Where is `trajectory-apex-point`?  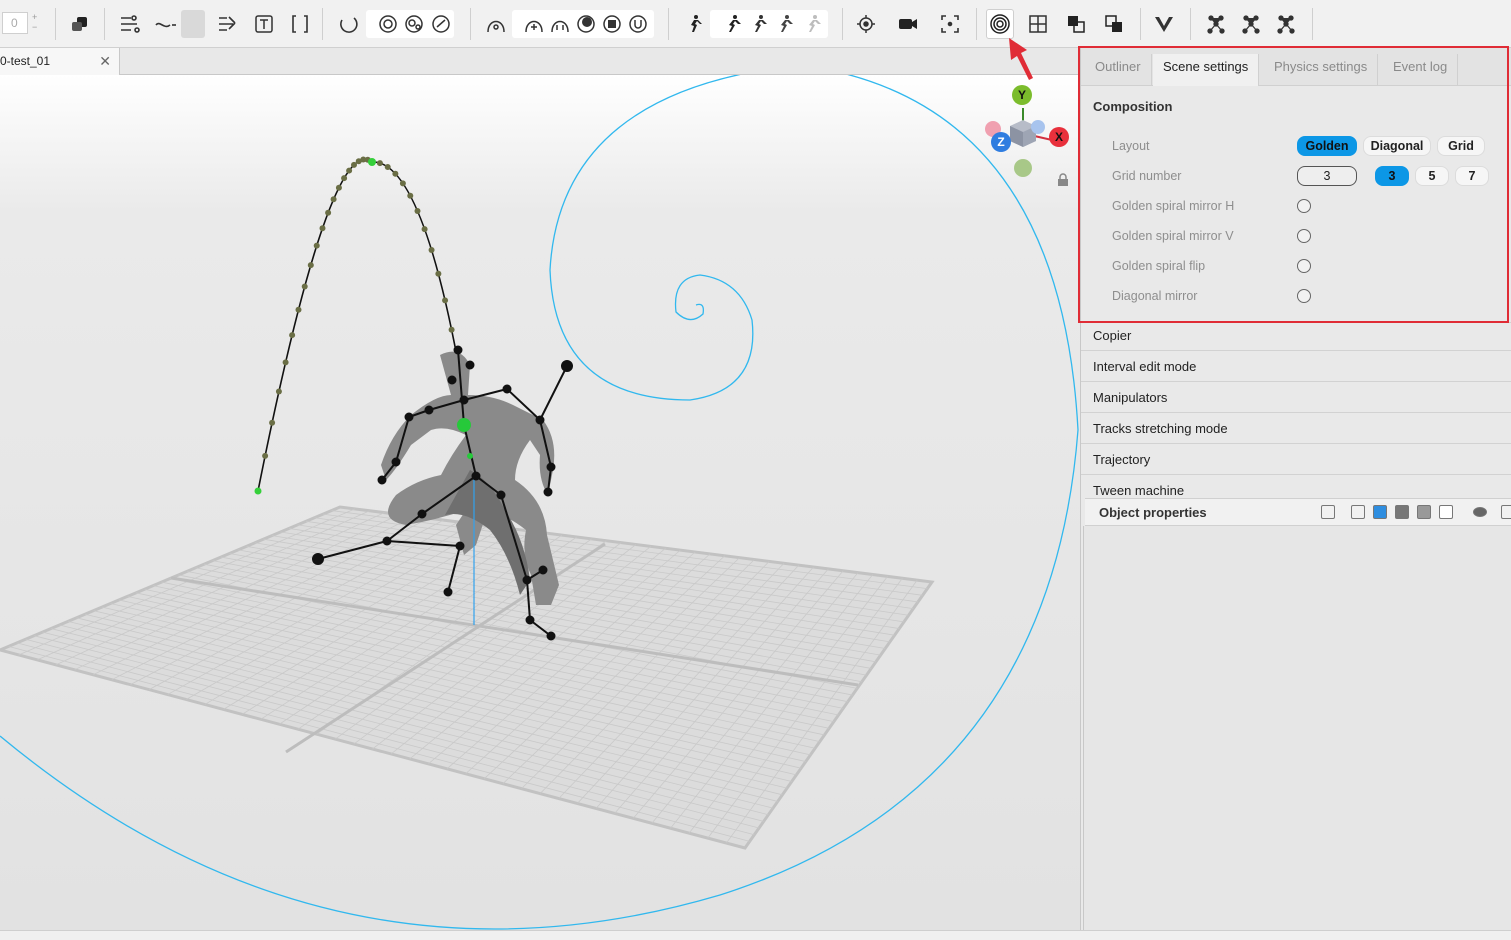 trajectory-apex-point is located at coordinates (372, 162).